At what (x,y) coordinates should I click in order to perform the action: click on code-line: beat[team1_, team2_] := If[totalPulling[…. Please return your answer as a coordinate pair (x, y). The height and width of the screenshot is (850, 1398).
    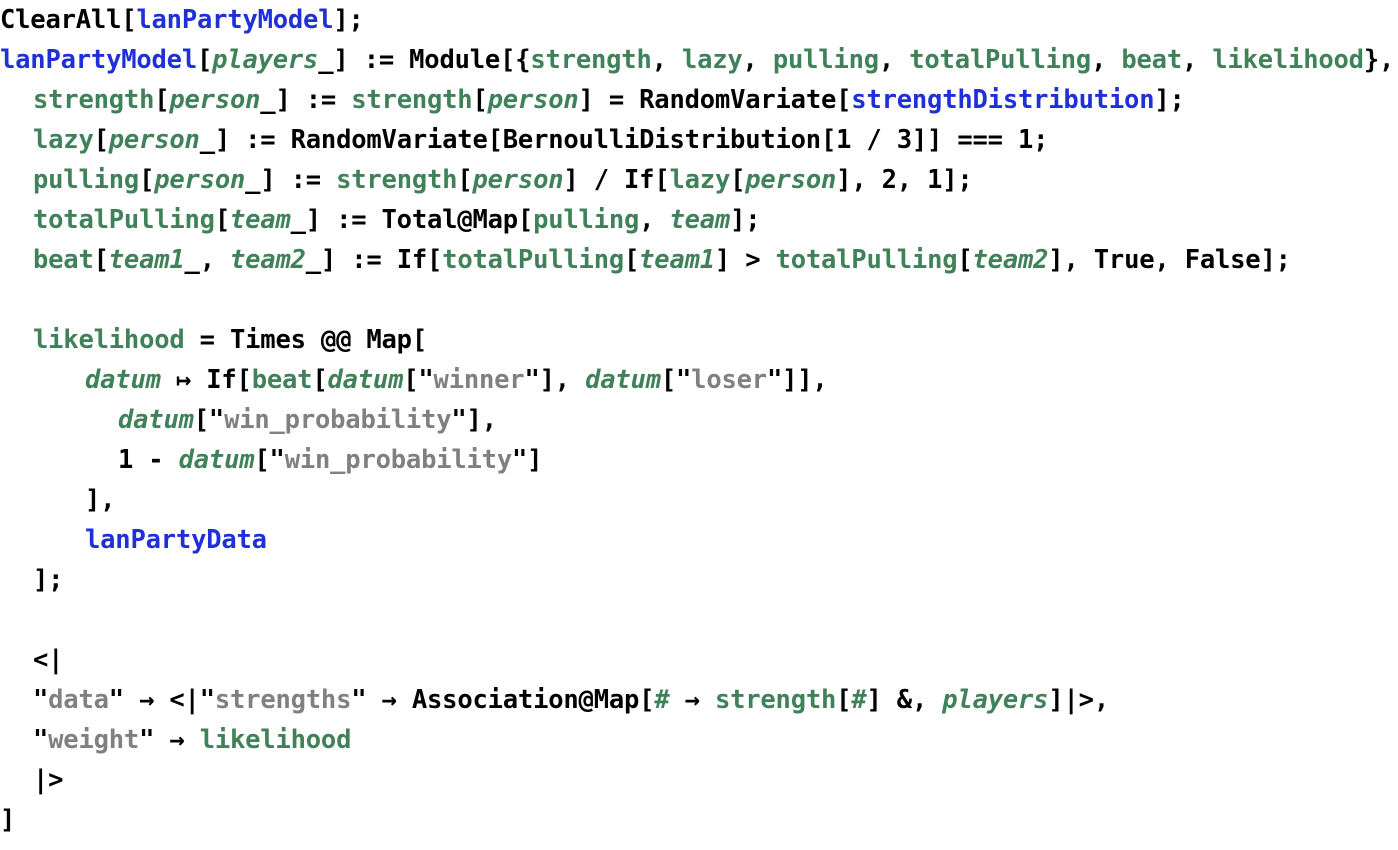
    Looking at the image, I should click on (699, 260).